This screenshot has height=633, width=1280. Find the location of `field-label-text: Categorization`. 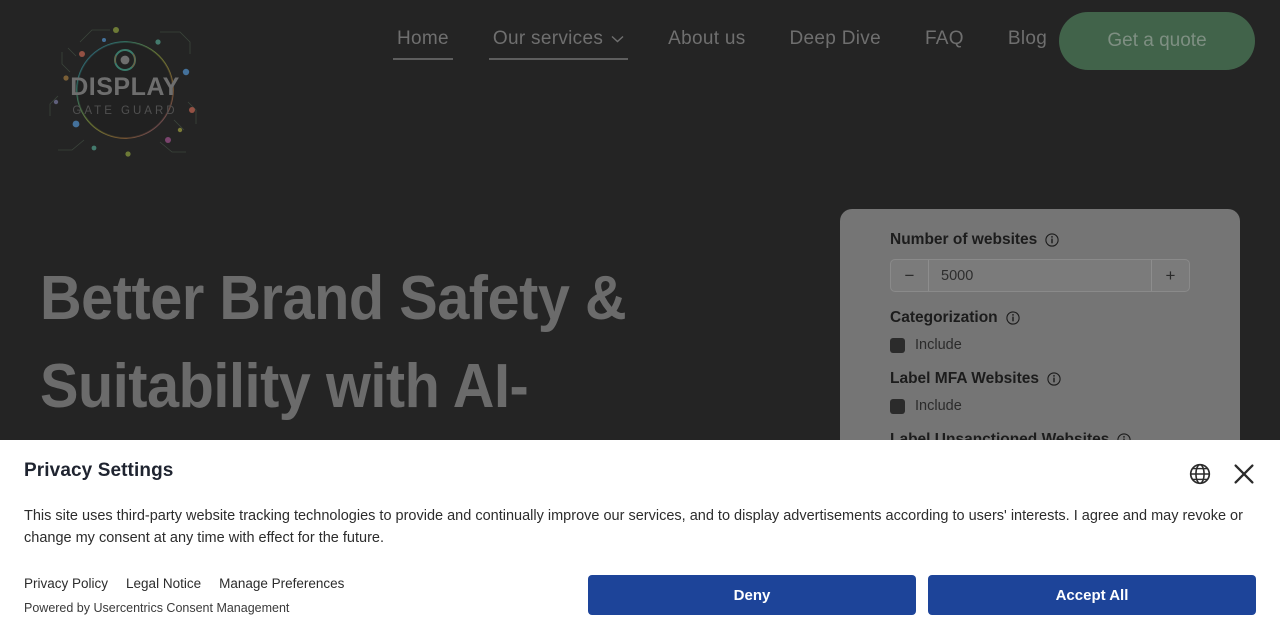

field-label-text: Categorization is located at coordinates (944, 317).